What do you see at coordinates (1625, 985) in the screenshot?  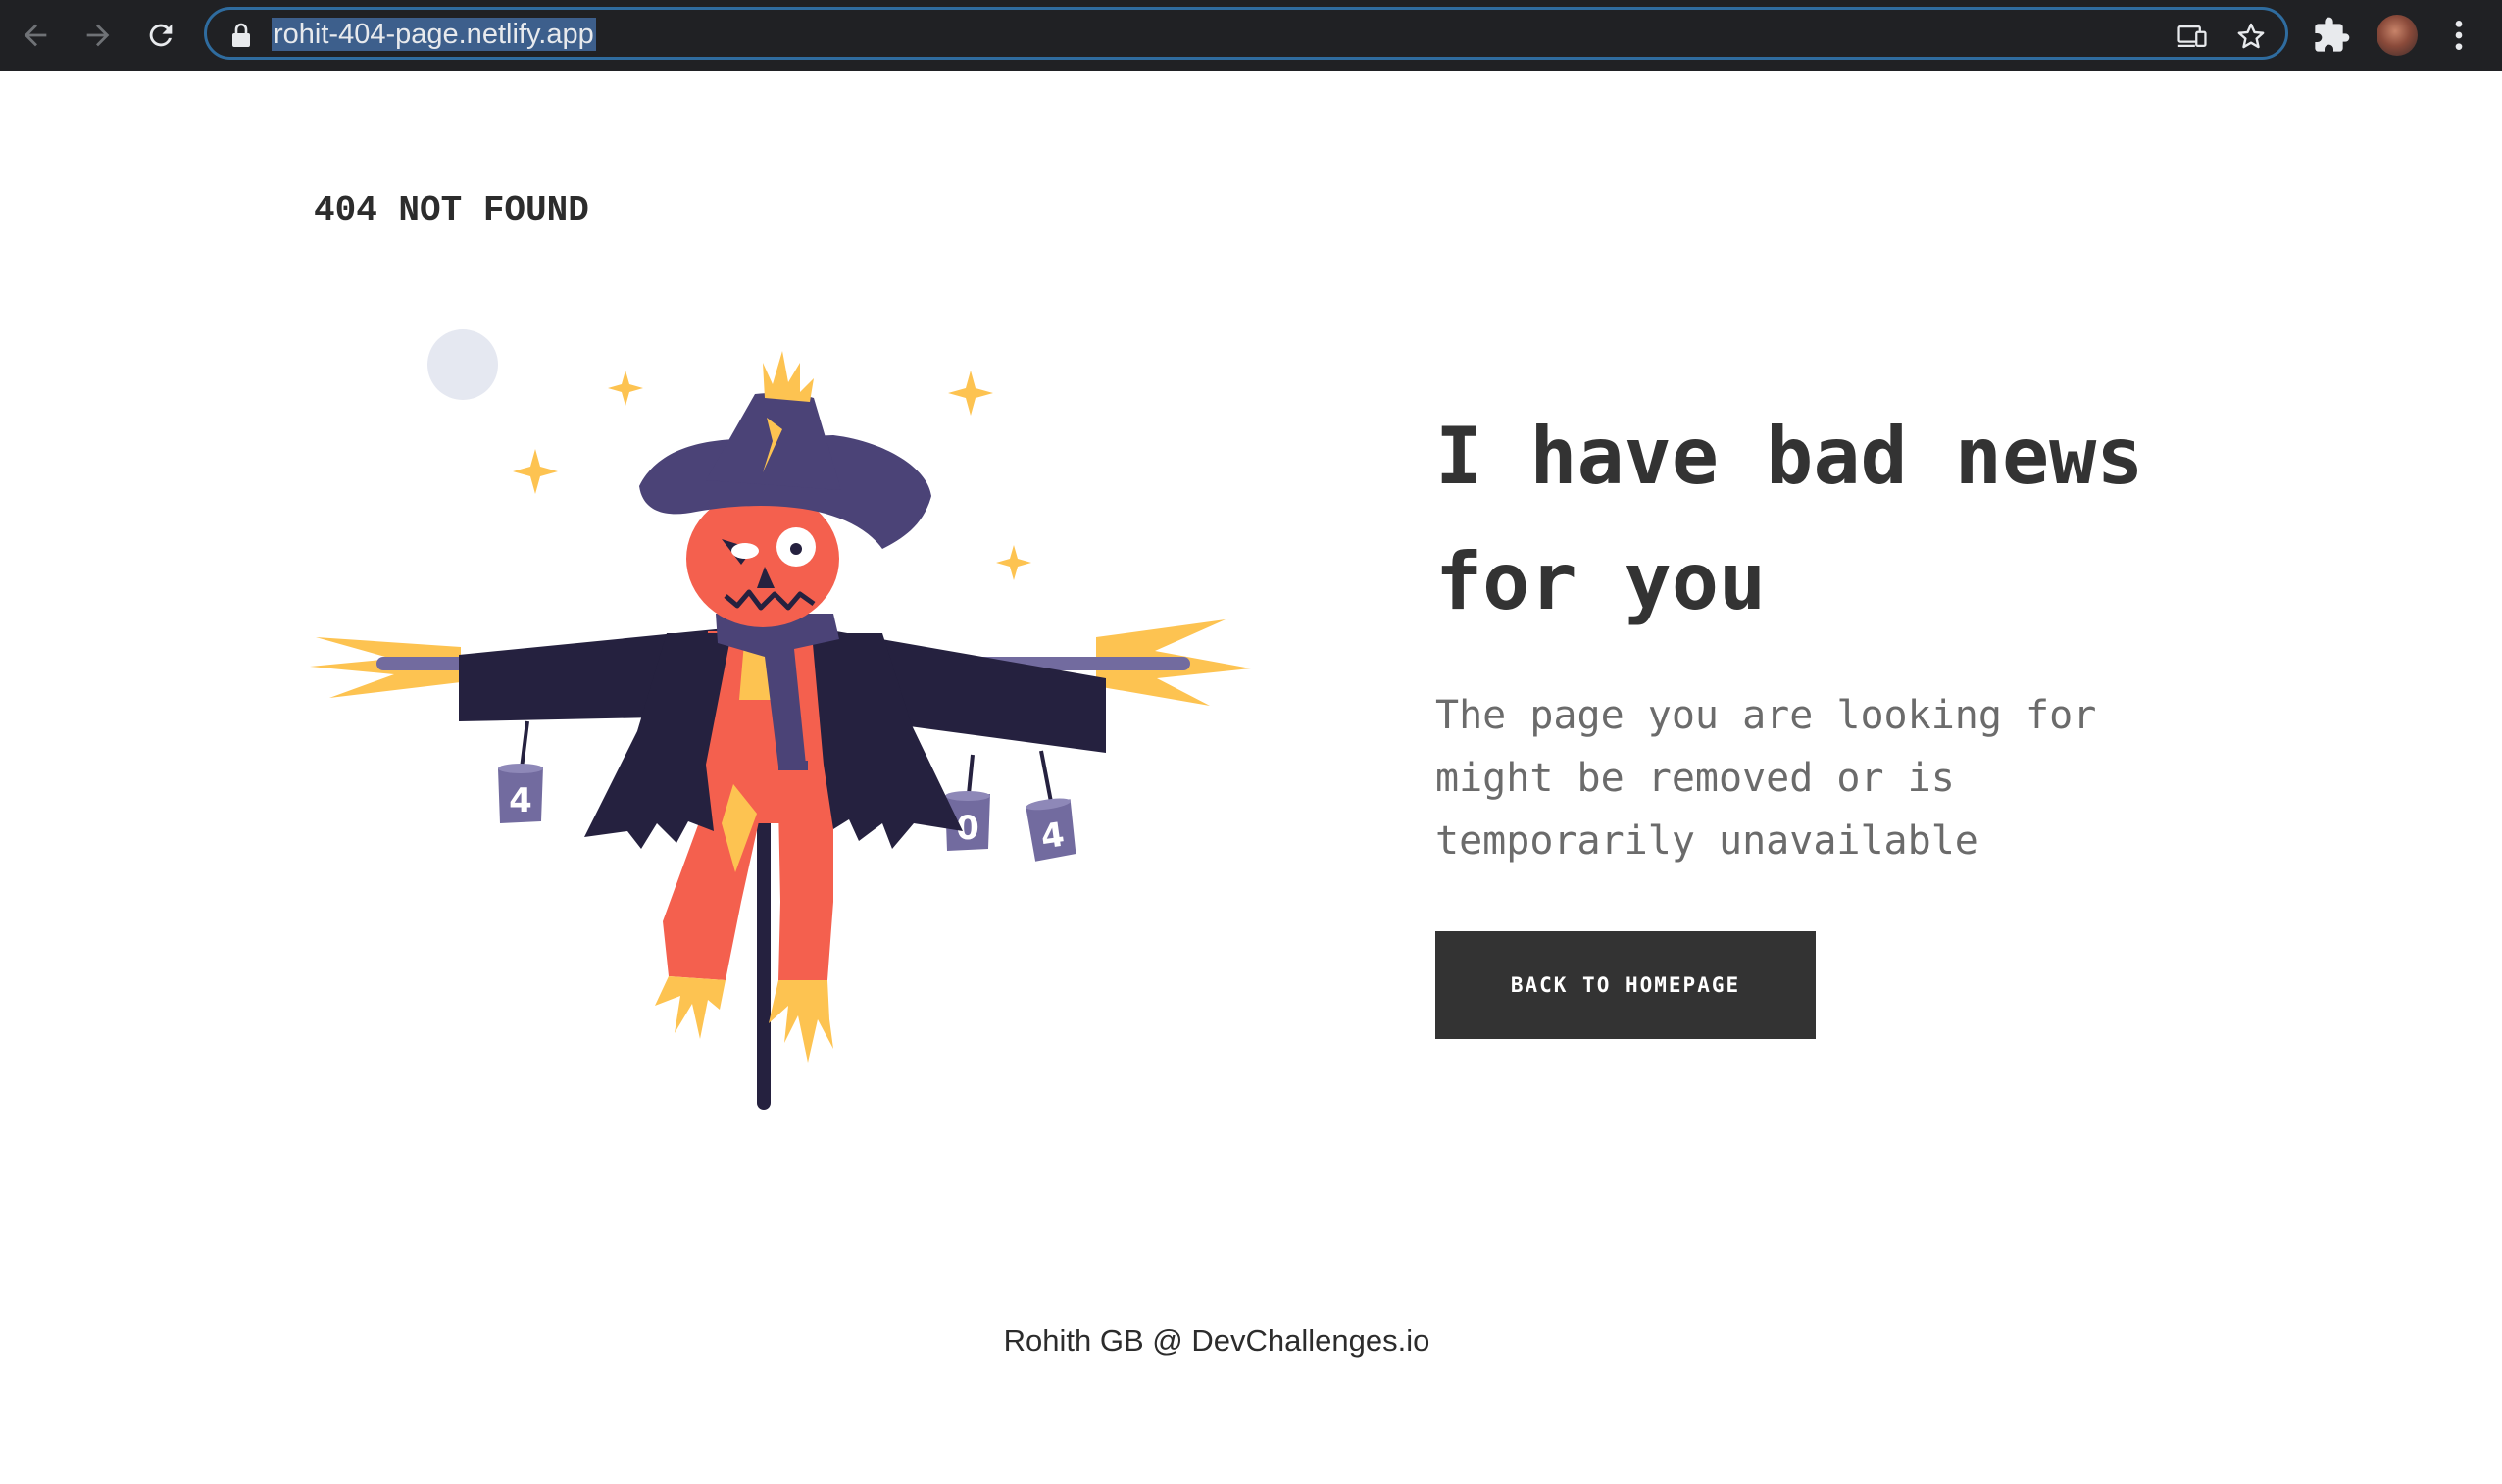 I see `back-to-homepage-button: BACK TO HOMEPAGE` at bounding box center [1625, 985].